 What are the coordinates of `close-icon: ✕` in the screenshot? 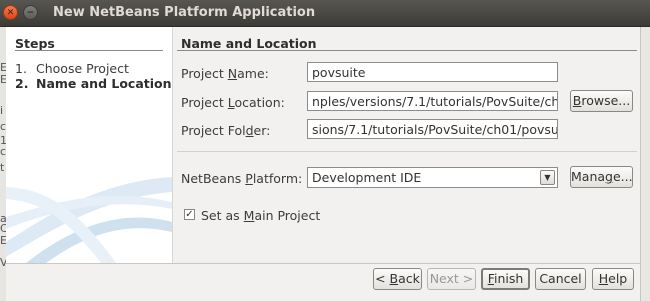 It's located at (10, 13).